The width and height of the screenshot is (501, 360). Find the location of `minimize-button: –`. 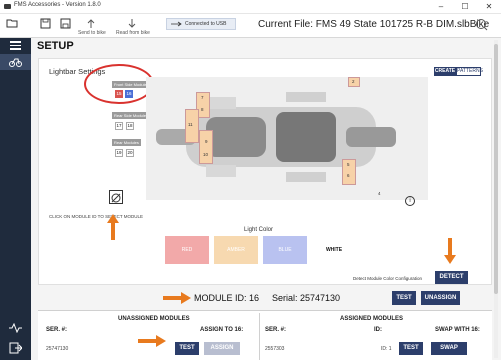

minimize-button: – is located at coordinates (441, 6).